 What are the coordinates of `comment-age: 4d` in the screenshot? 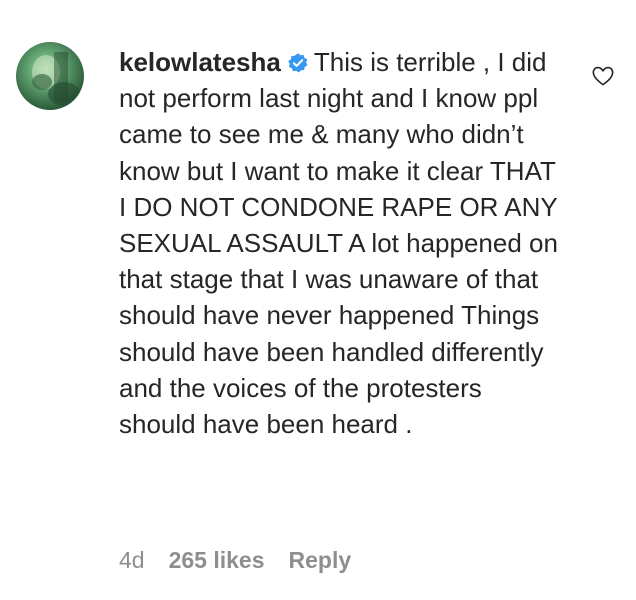 It's located at (132, 560).